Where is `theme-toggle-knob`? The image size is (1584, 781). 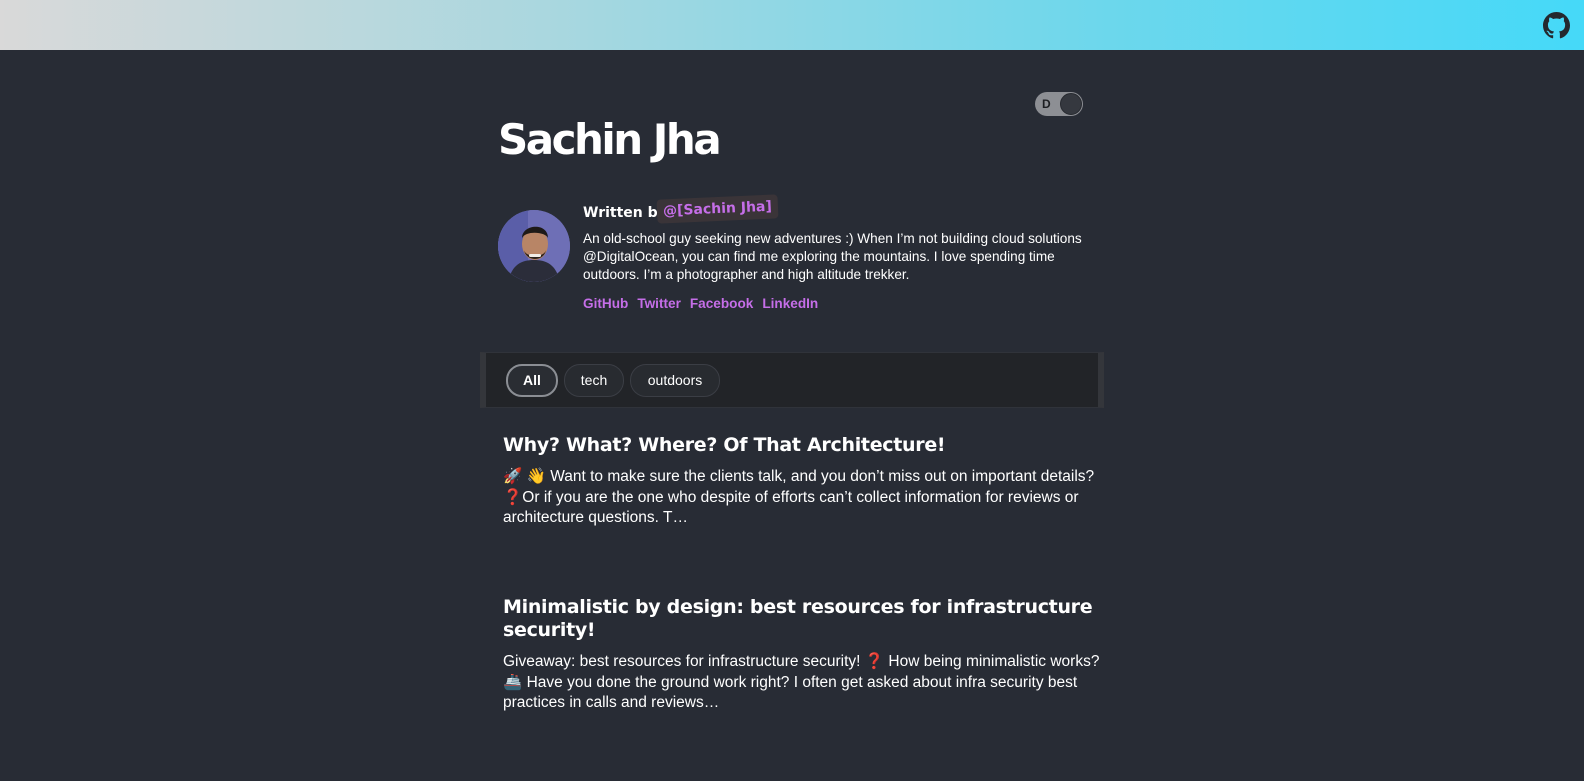
theme-toggle-knob is located at coordinates (1071, 104).